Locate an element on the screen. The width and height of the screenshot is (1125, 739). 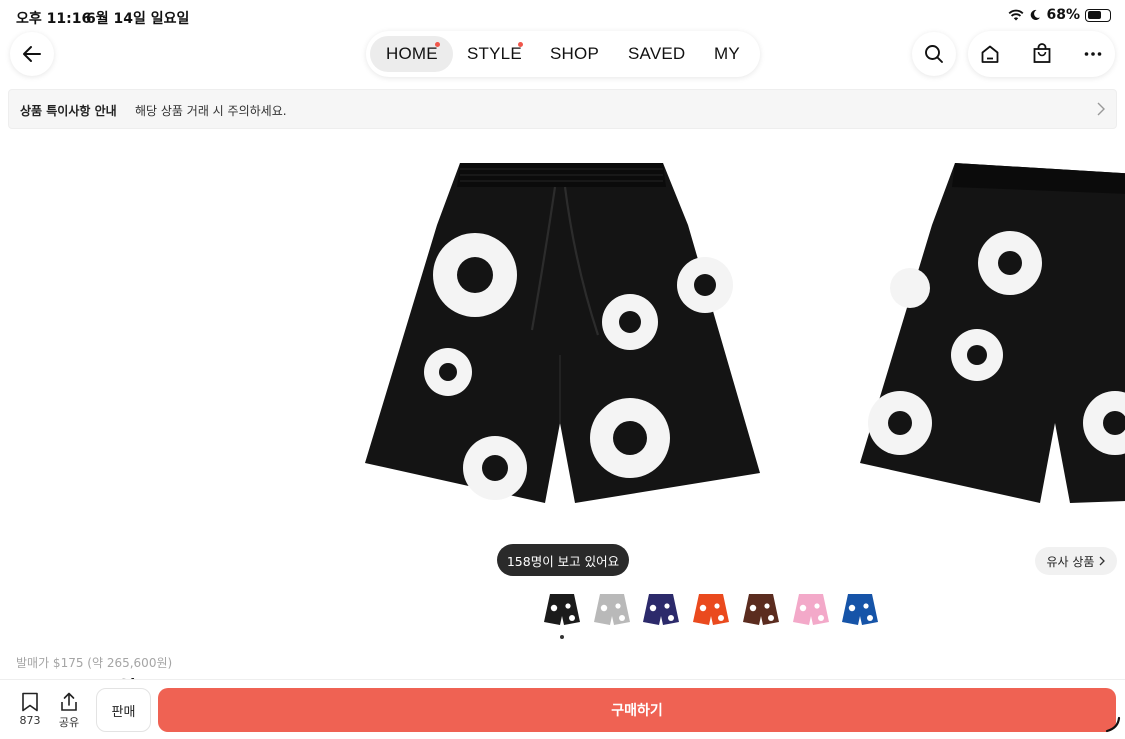
more-button is located at coordinates (1093, 54).